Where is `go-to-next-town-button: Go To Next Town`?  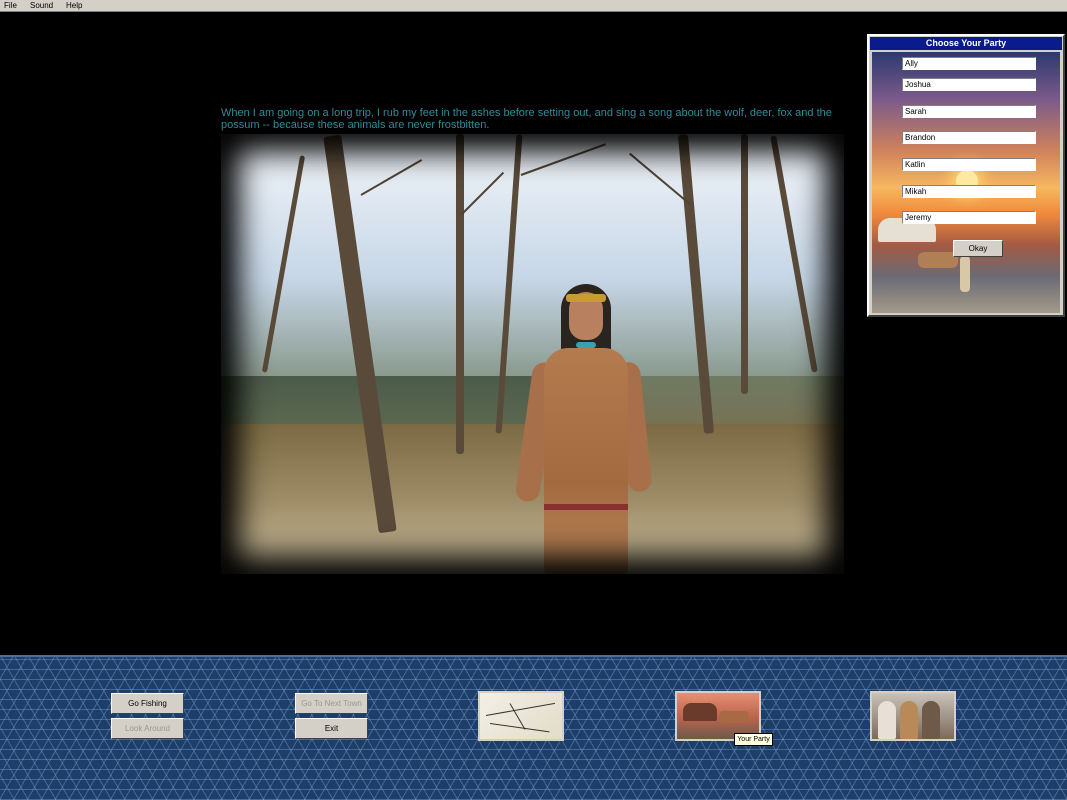
go-to-next-town-button: Go To Next Town is located at coordinates (331, 703).